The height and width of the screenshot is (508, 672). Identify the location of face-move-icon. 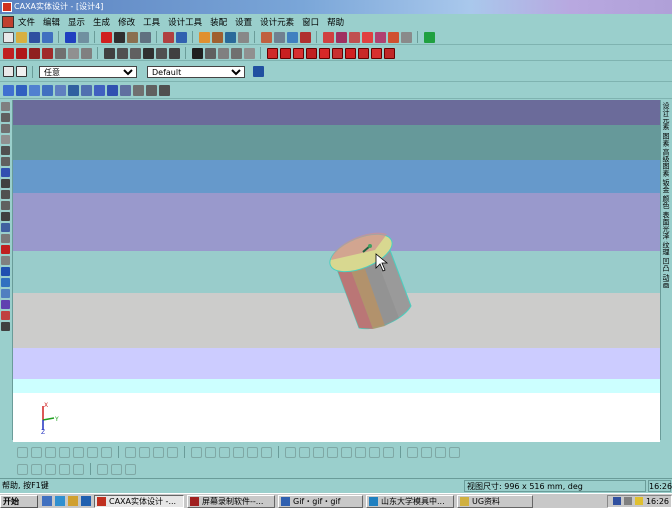
(161, 53).